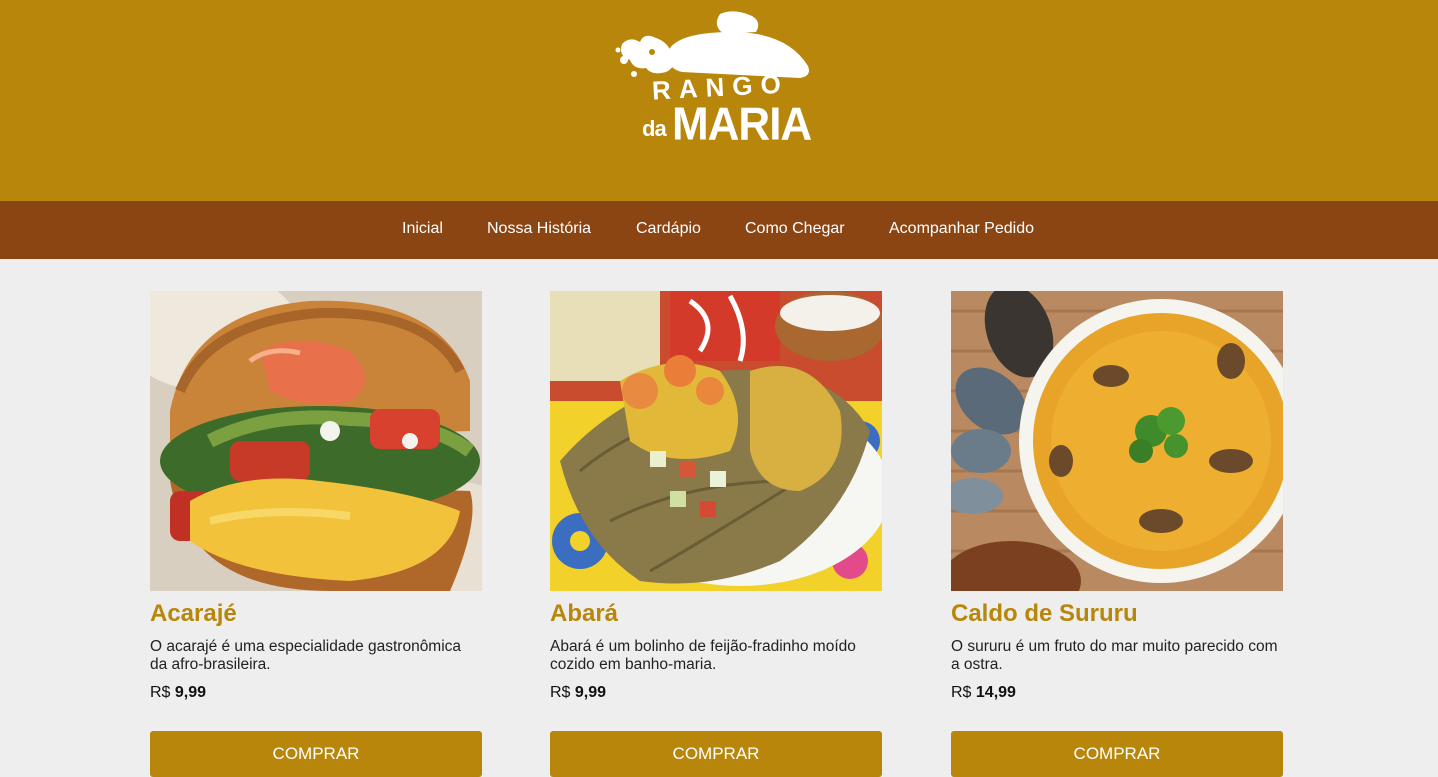 This screenshot has width=1438, height=777. I want to click on caldo-de-sururu-photo, so click(1117, 441).